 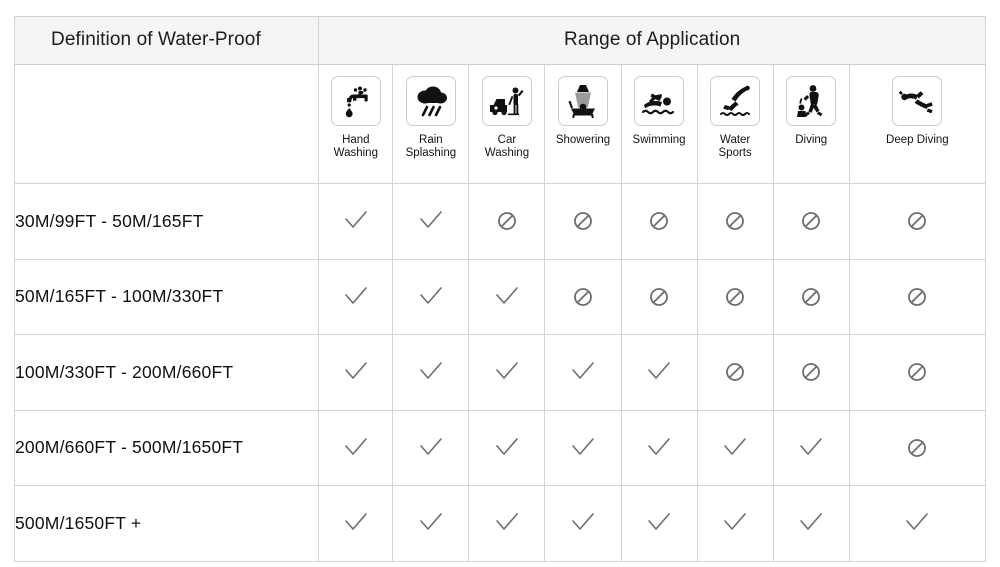 I want to click on rating-label: 500M/1650FT +, so click(x=166, y=523).